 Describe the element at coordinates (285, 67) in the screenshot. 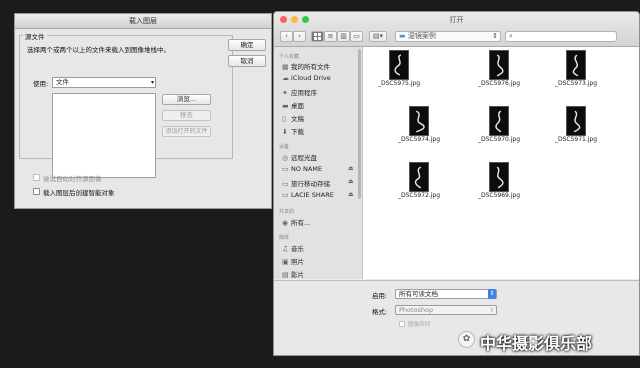

I see `all-files-icon: ▦` at that location.